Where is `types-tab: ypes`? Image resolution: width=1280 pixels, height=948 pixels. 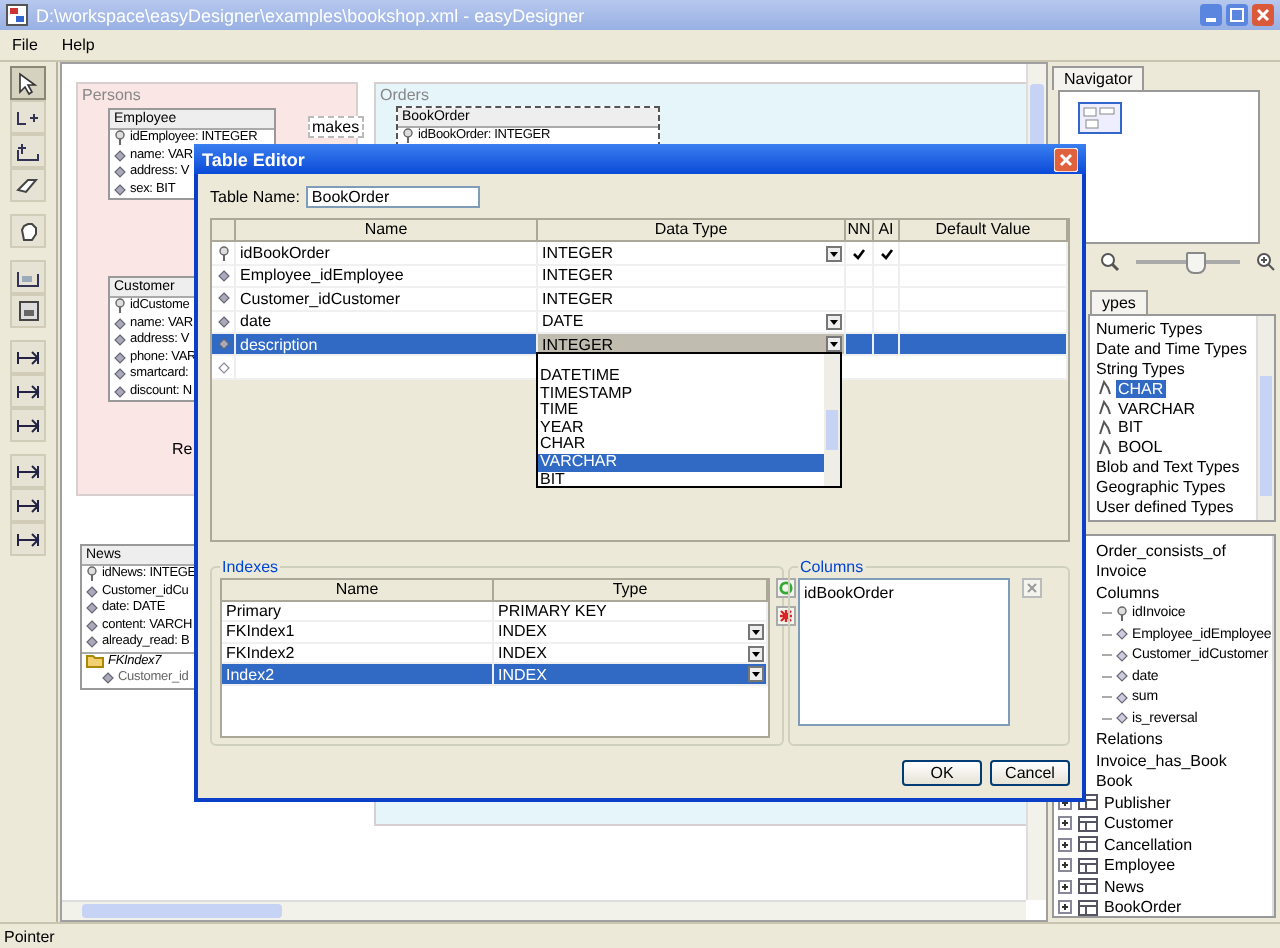
types-tab: ypes is located at coordinates (1119, 302).